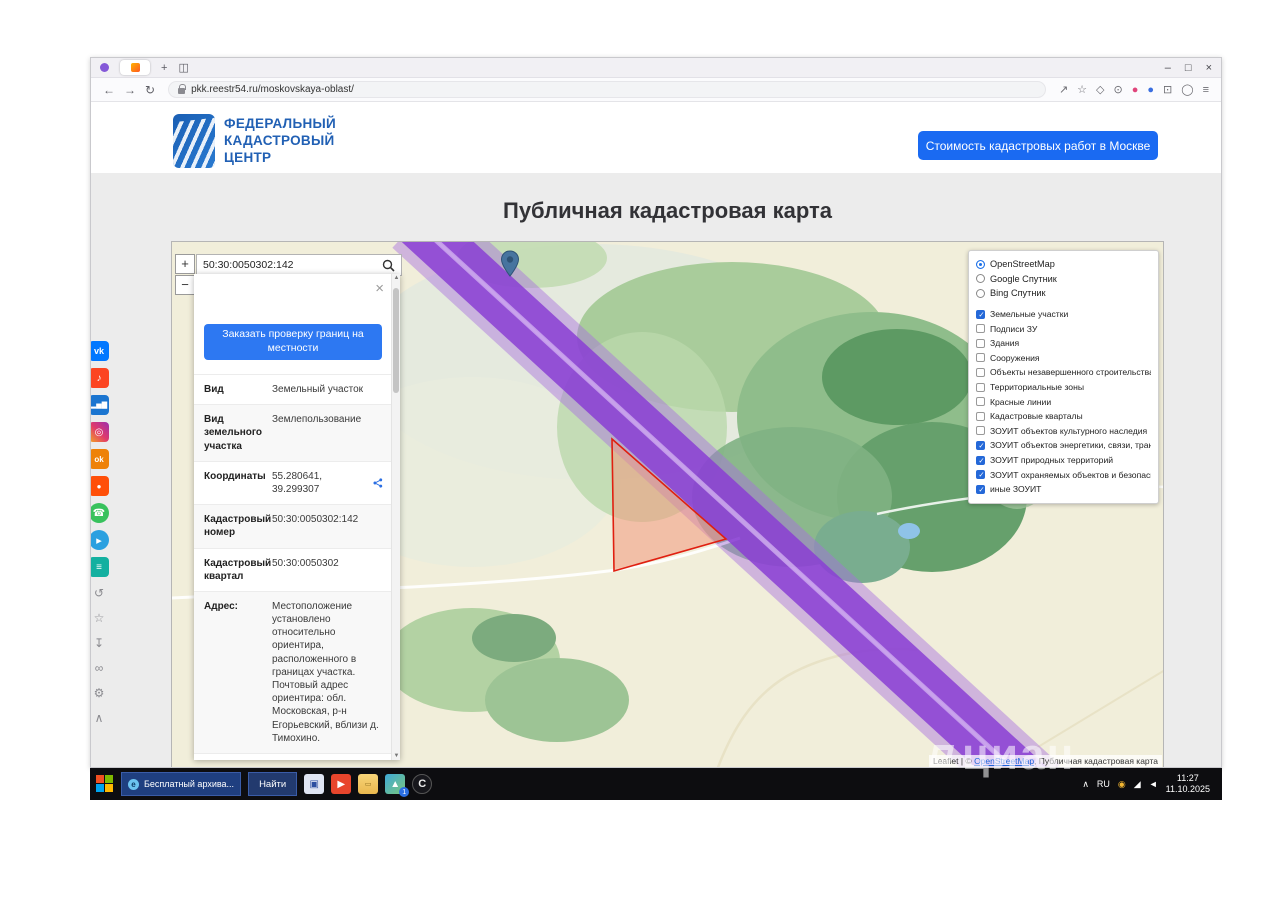 The image size is (1280, 904). What do you see at coordinates (395, 517) in the screenshot?
I see `panel-scrollbar: ▲ ▼` at bounding box center [395, 517].